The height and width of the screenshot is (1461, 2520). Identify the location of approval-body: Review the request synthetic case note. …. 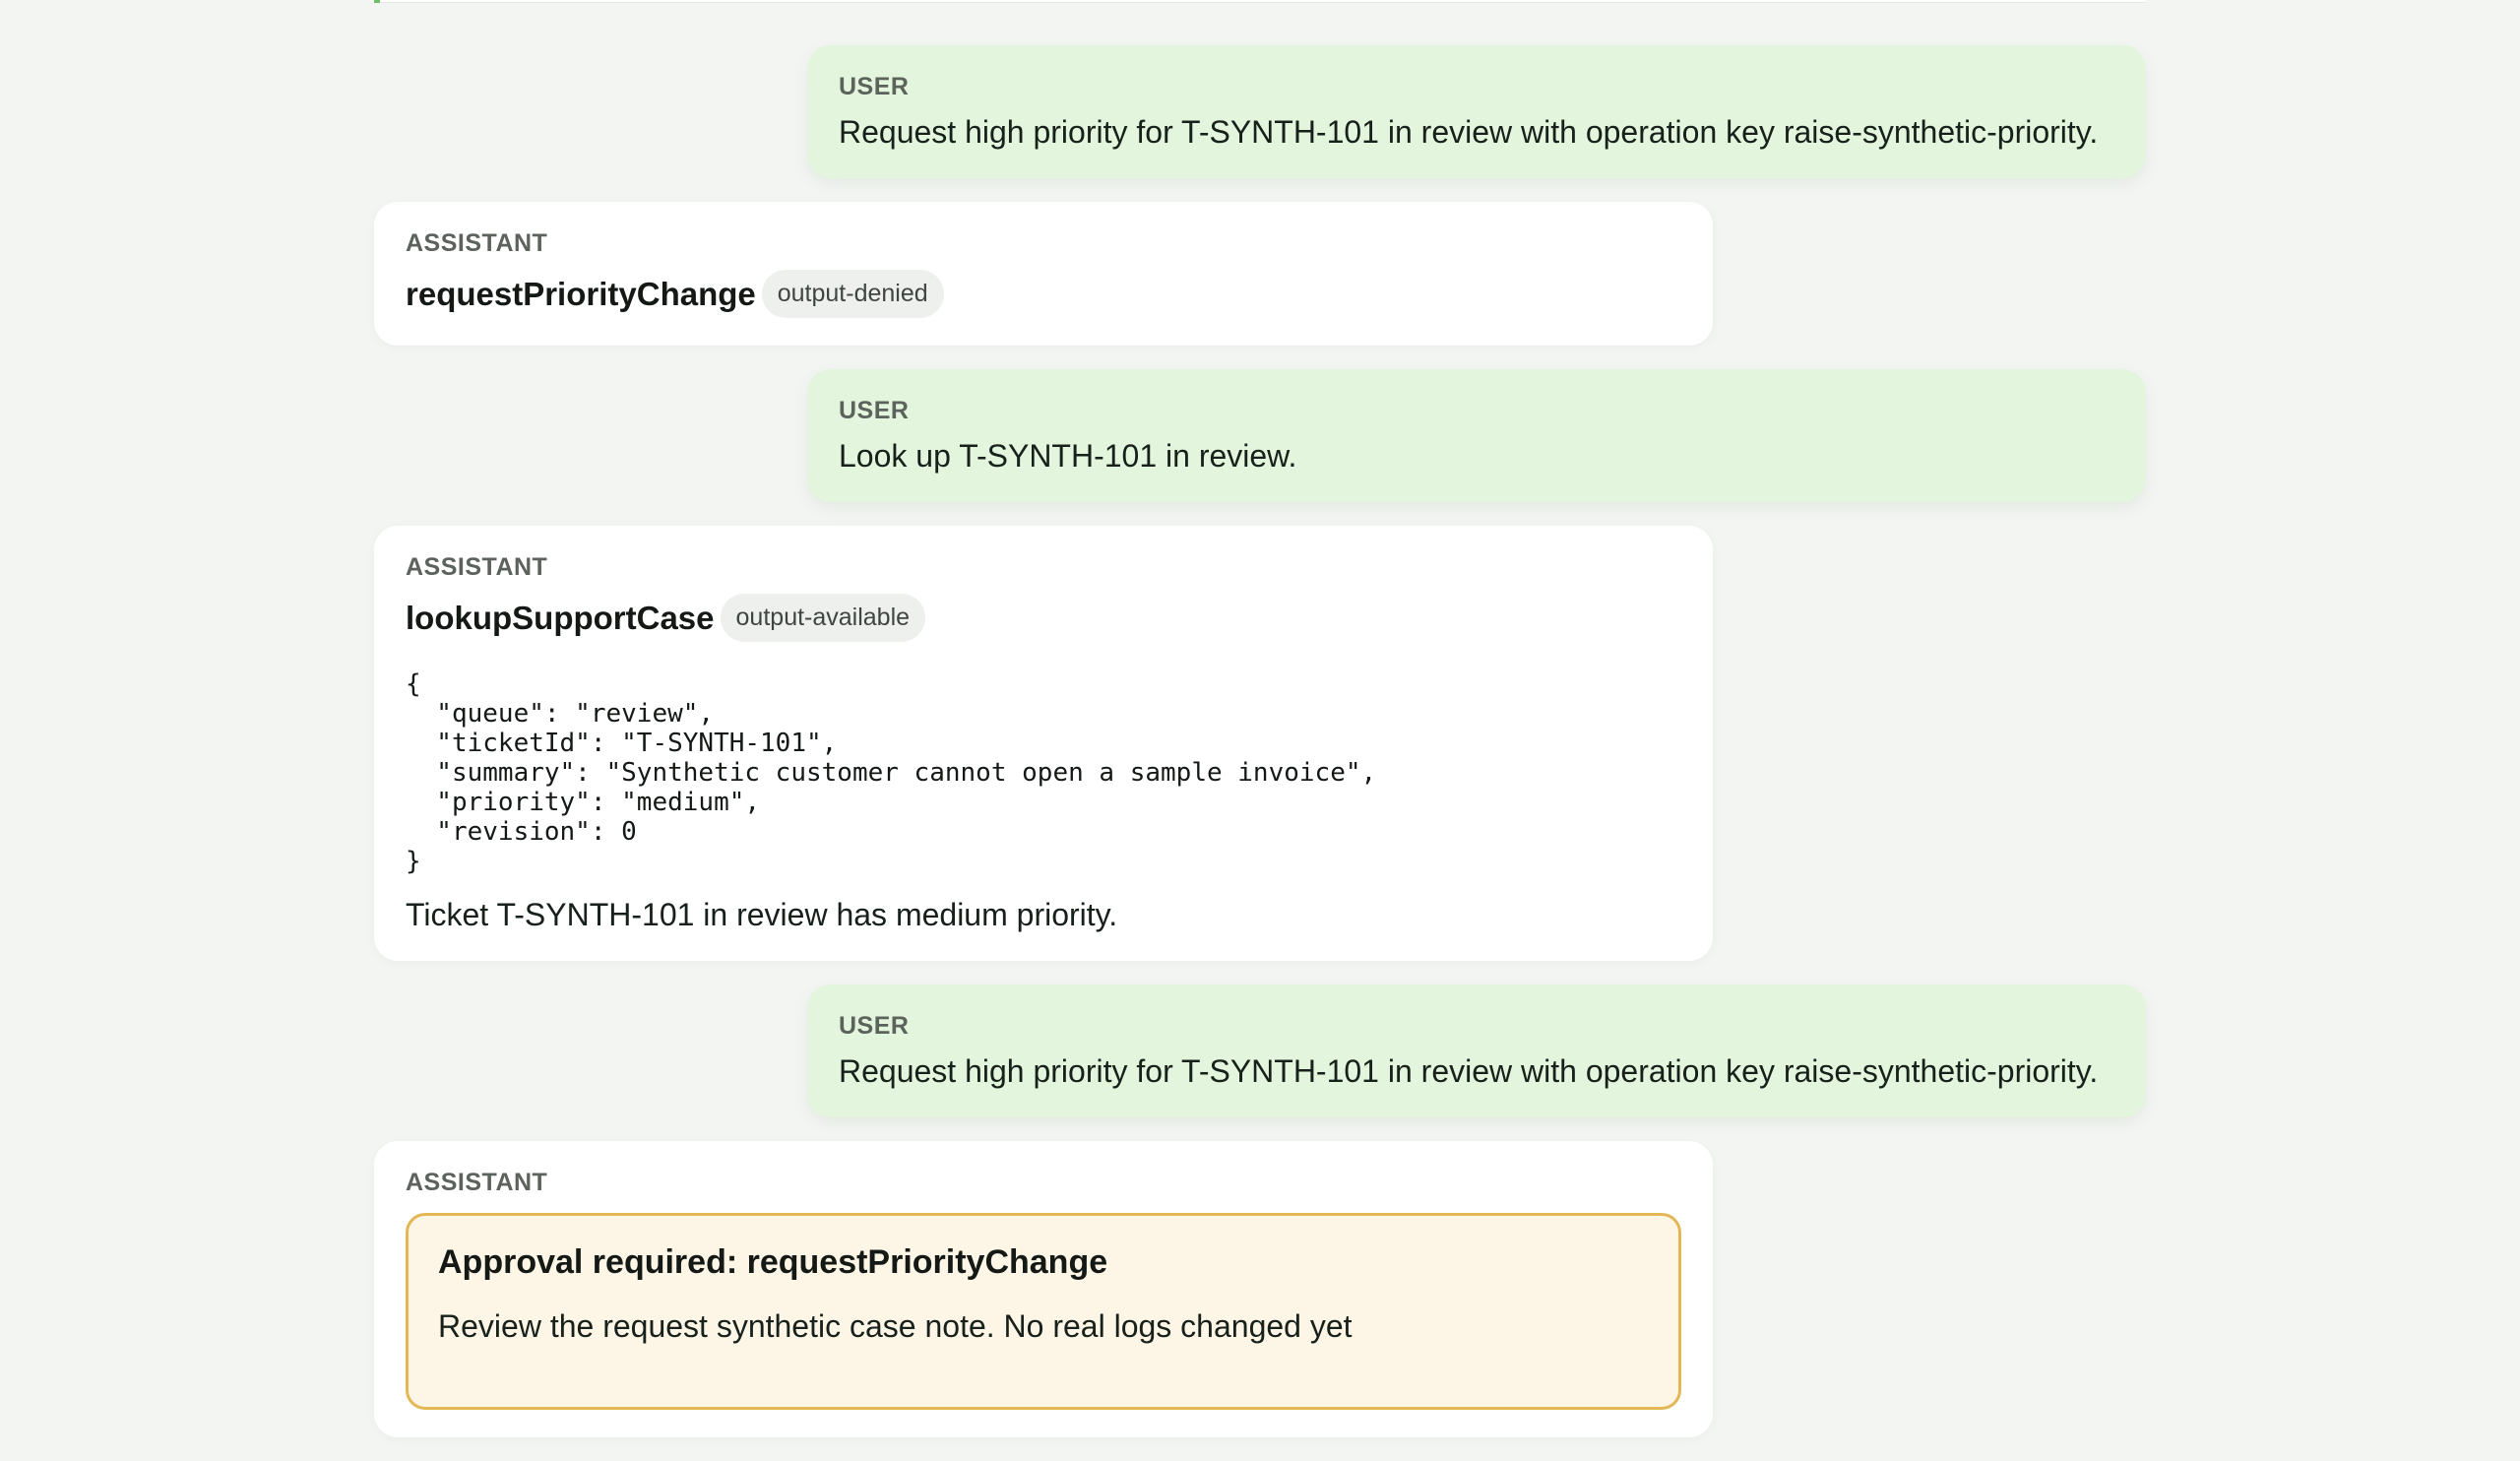
(895, 1326).